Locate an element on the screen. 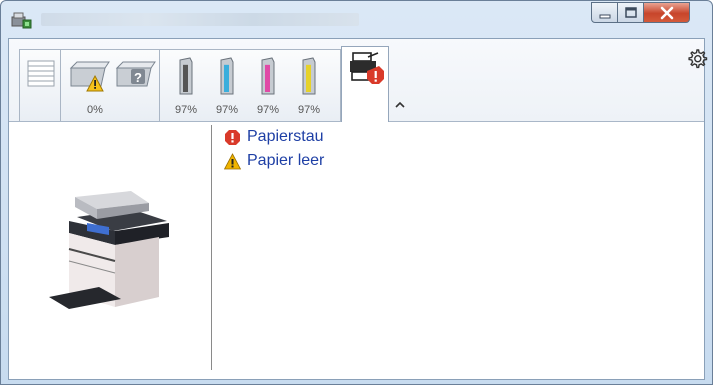  printer-illustration is located at coordinates (109, 250).